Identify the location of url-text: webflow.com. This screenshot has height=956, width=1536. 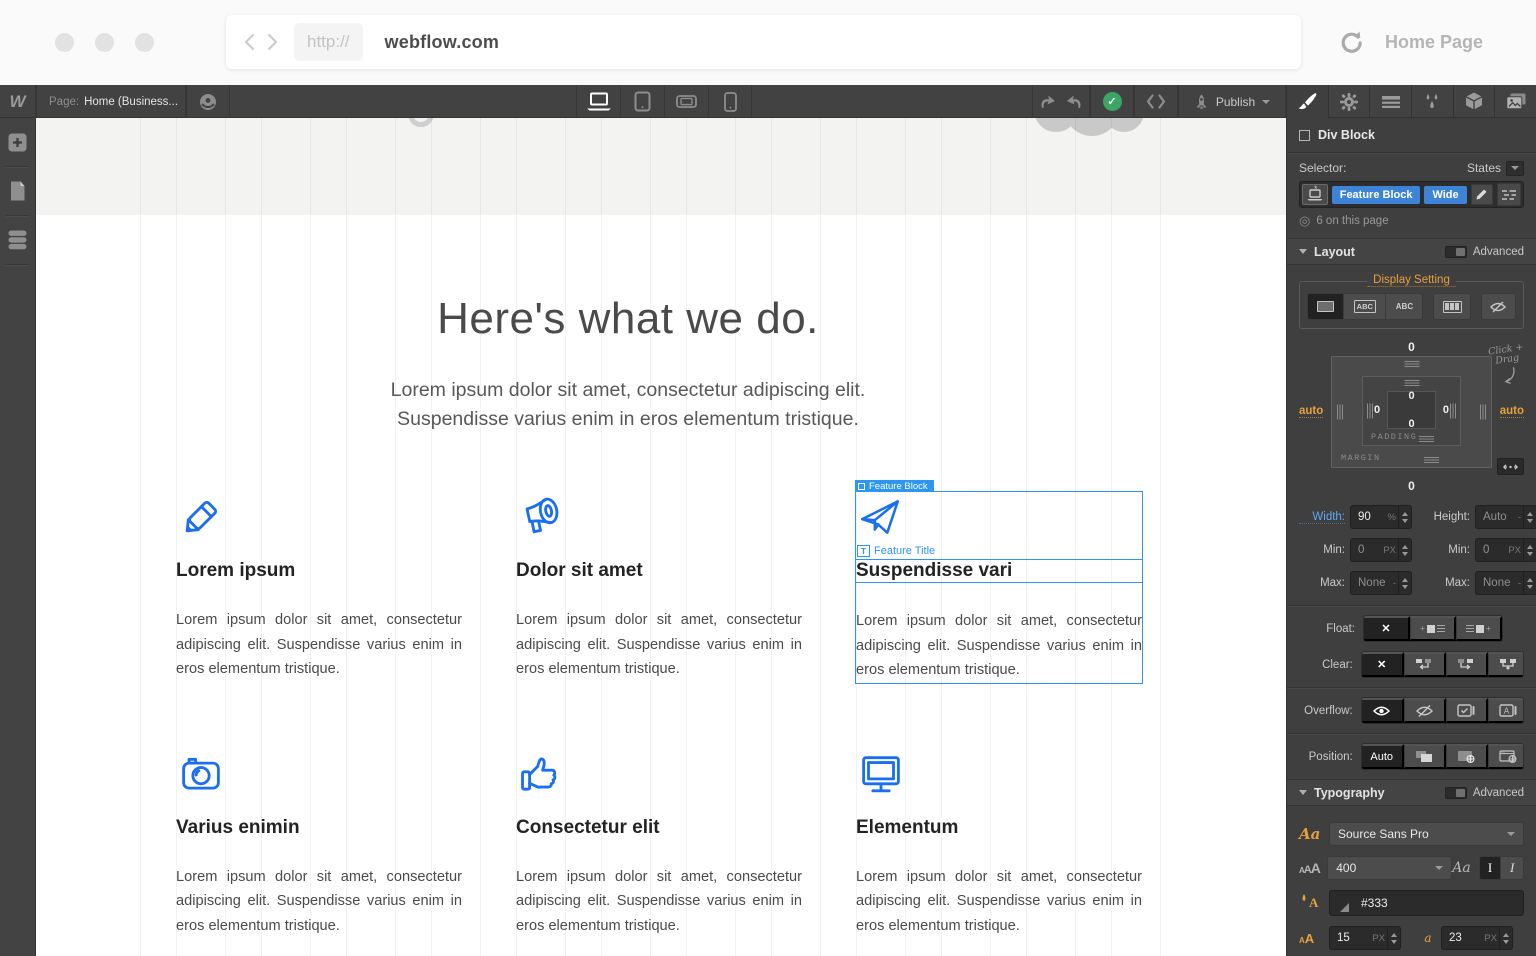
(442, 42).